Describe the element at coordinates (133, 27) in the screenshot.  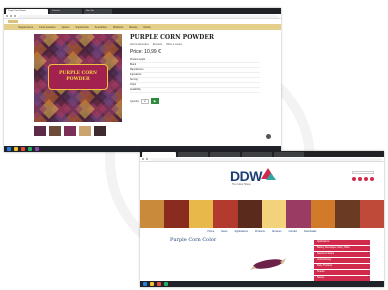
I see `nav-item: Beauty` at that location.